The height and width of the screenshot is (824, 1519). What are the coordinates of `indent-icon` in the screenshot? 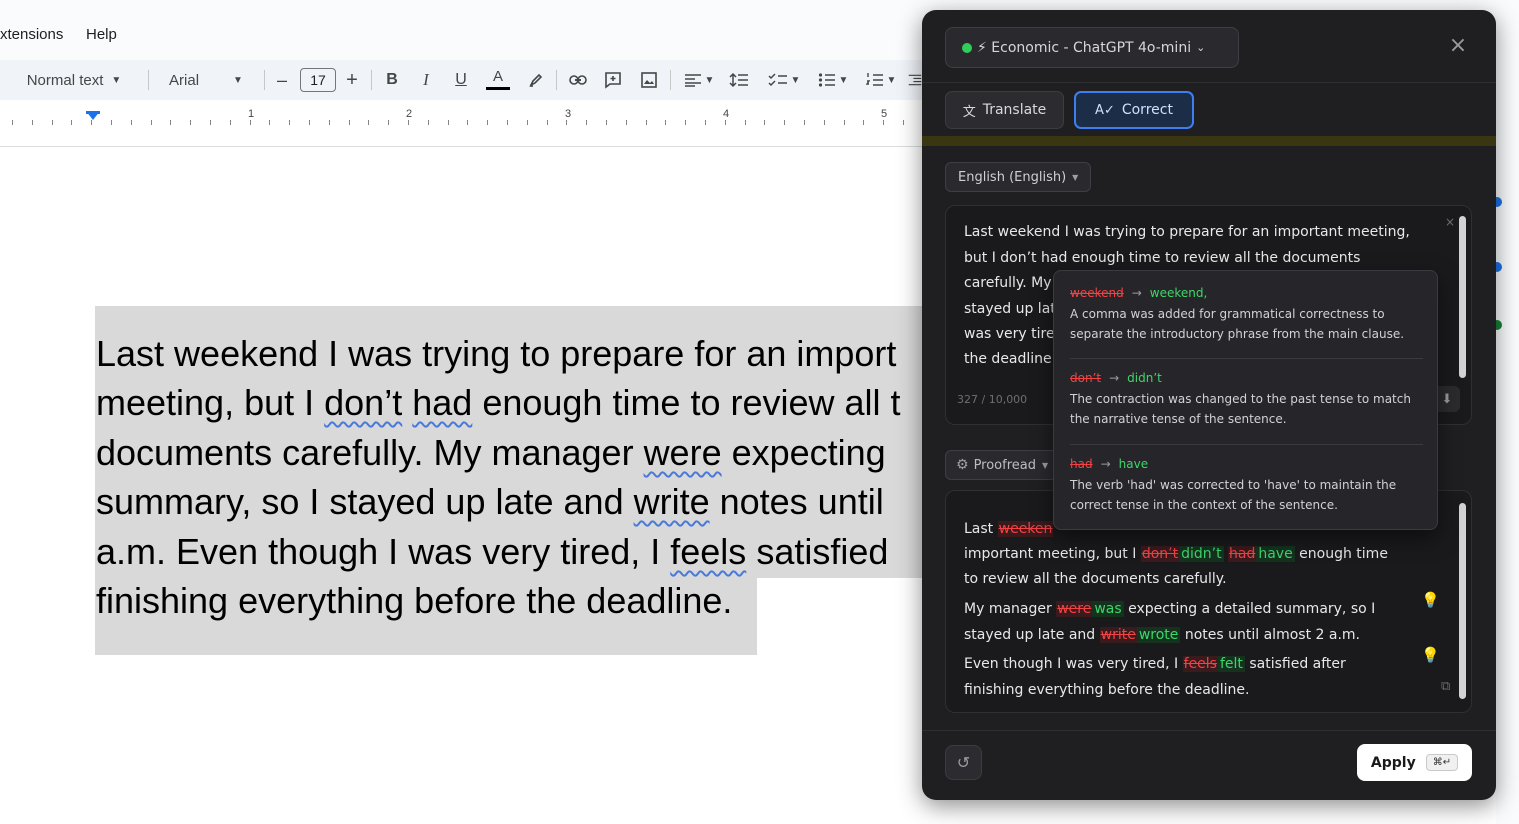 It's located at (915, 80).